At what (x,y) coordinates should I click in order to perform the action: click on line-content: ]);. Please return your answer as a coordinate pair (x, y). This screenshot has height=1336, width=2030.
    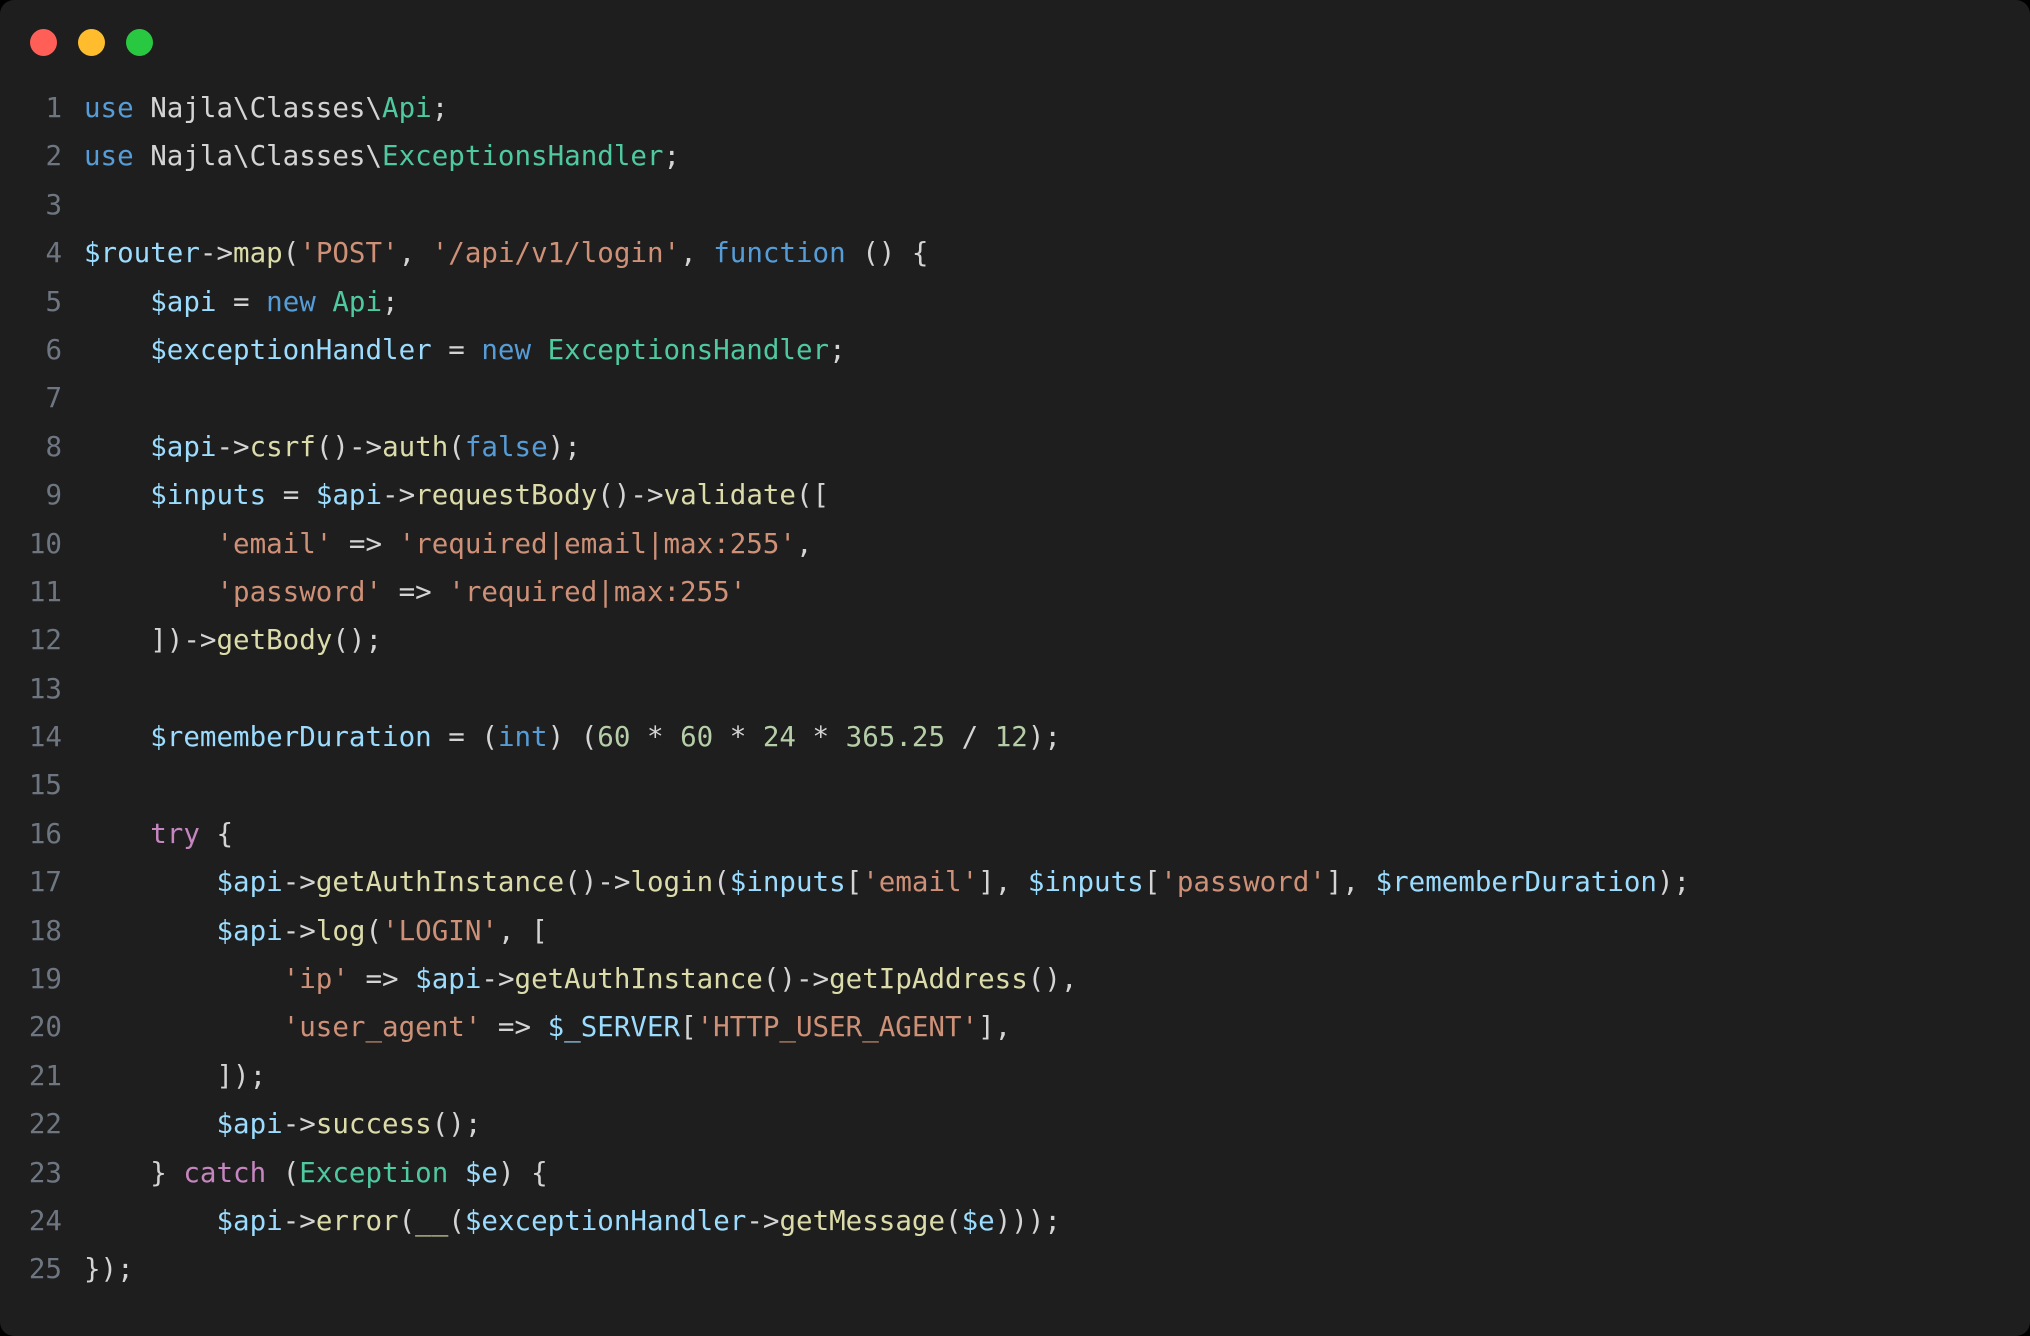
    Looking at the image, I should click on (175, 1076).